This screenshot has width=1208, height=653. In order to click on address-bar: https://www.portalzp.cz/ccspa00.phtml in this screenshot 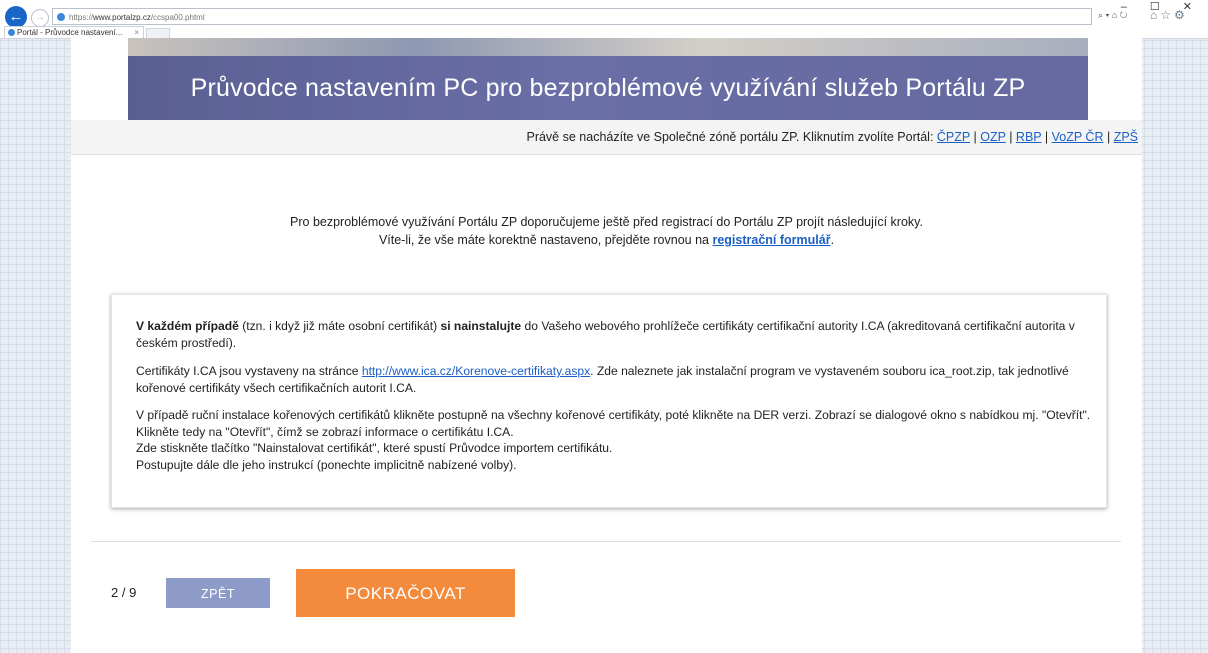, I will do `click(572, 16)`.